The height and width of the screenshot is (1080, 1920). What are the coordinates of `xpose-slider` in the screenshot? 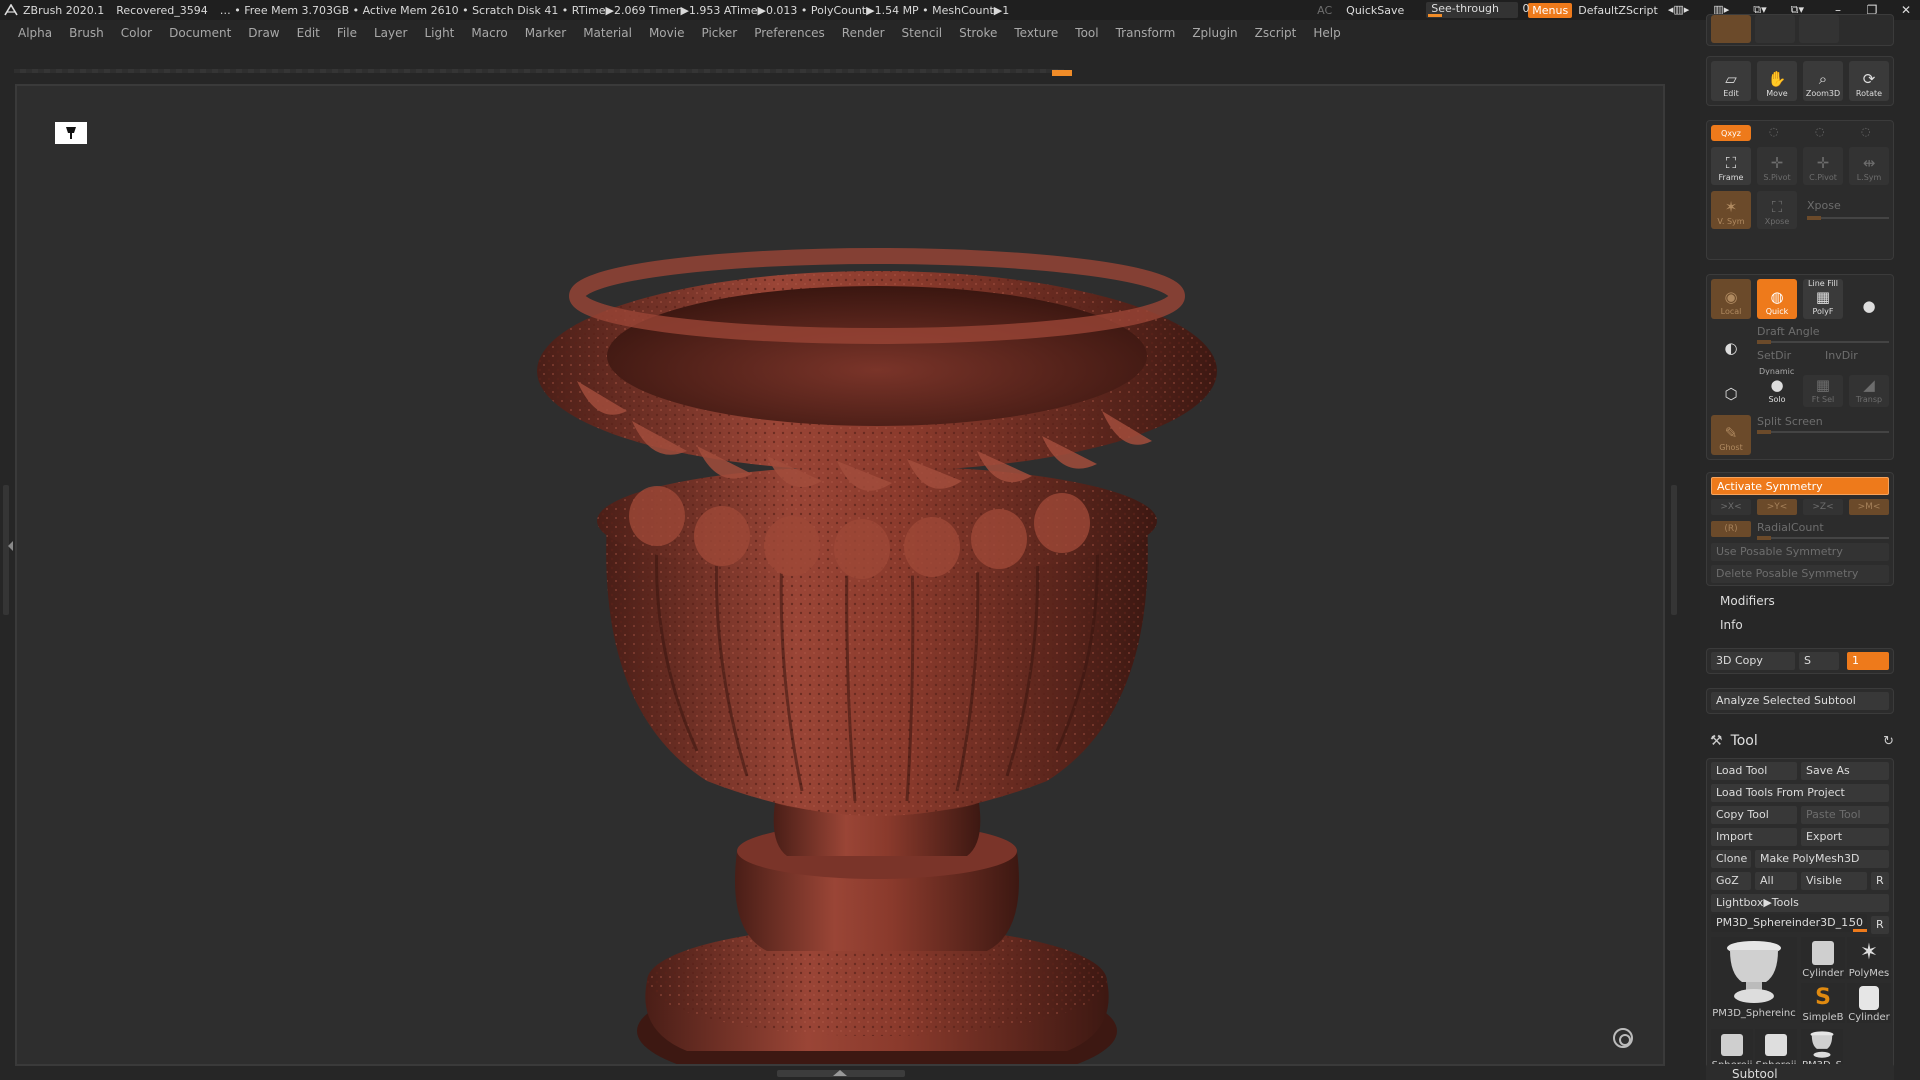 It's located at (1848, 218).